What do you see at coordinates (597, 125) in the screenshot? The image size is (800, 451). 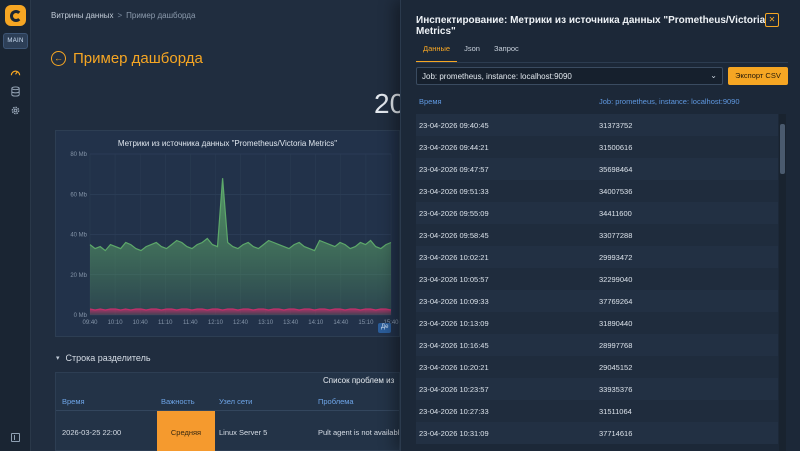 I see `grid-row: 23-04-2026 09:40:45 31373752` at bounding box center [597, 125].